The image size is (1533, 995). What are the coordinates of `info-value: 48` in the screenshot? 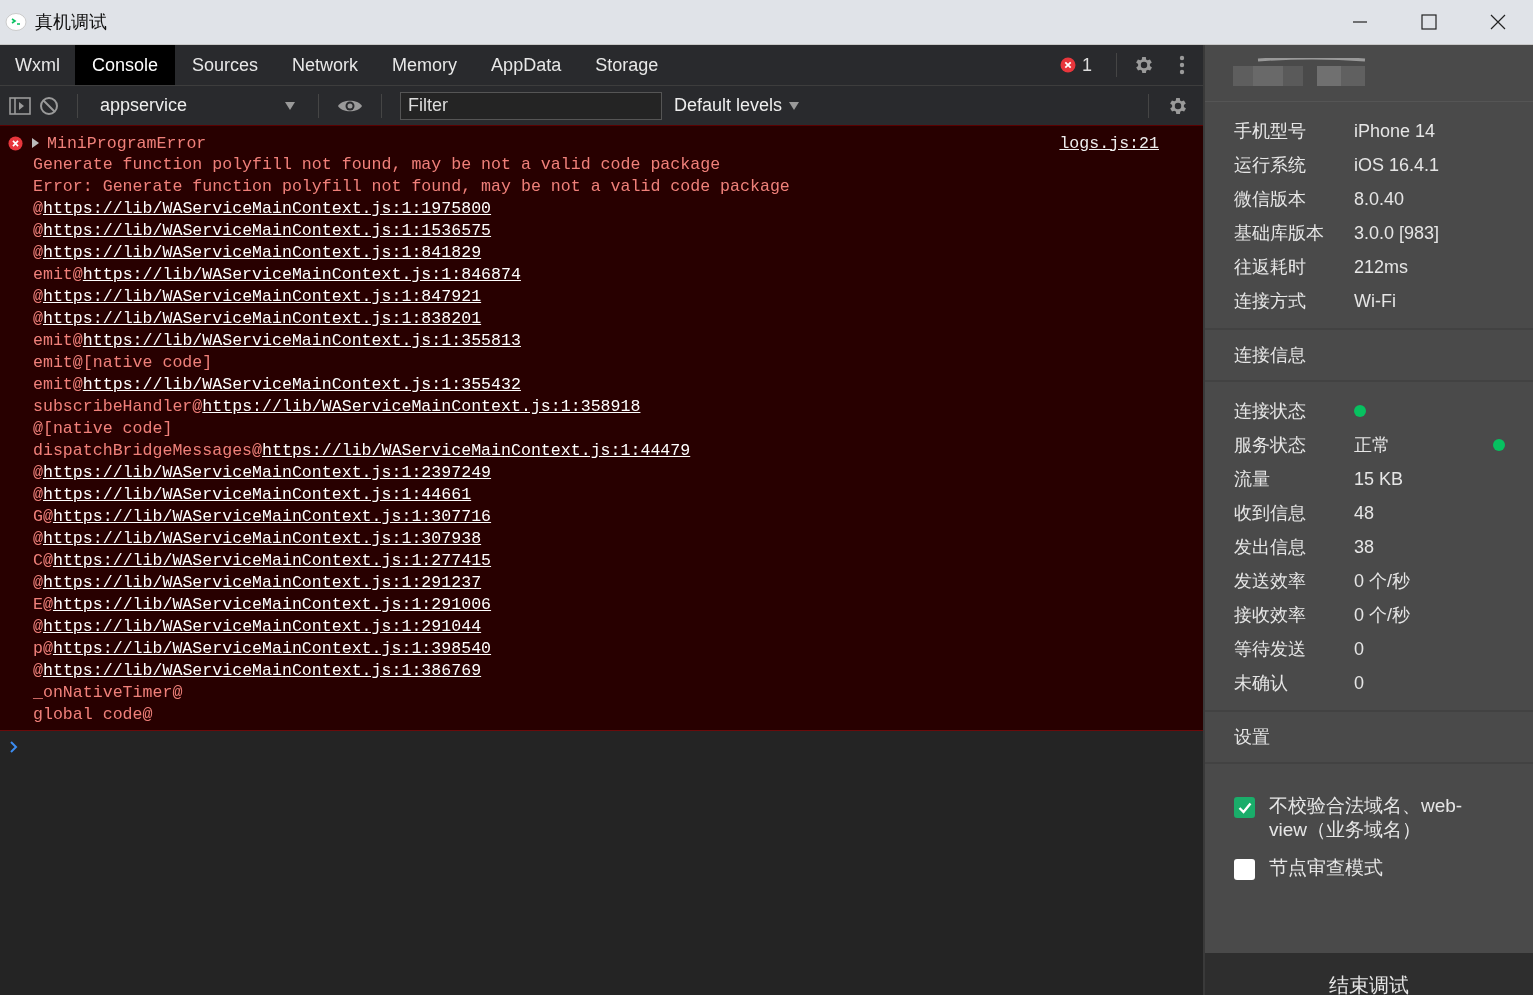 It's located at (1364, 513).